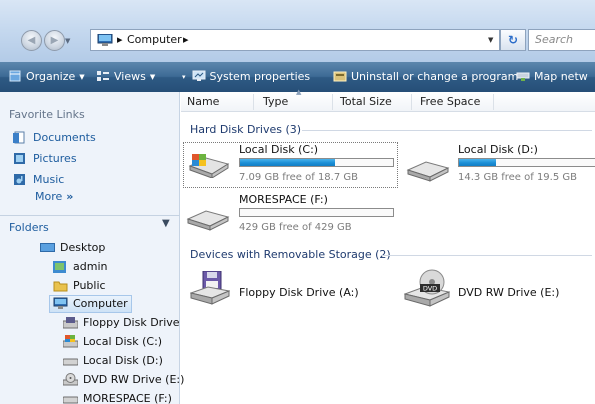  I want to click on nav-link-documents: Documents, so click(54, 138).